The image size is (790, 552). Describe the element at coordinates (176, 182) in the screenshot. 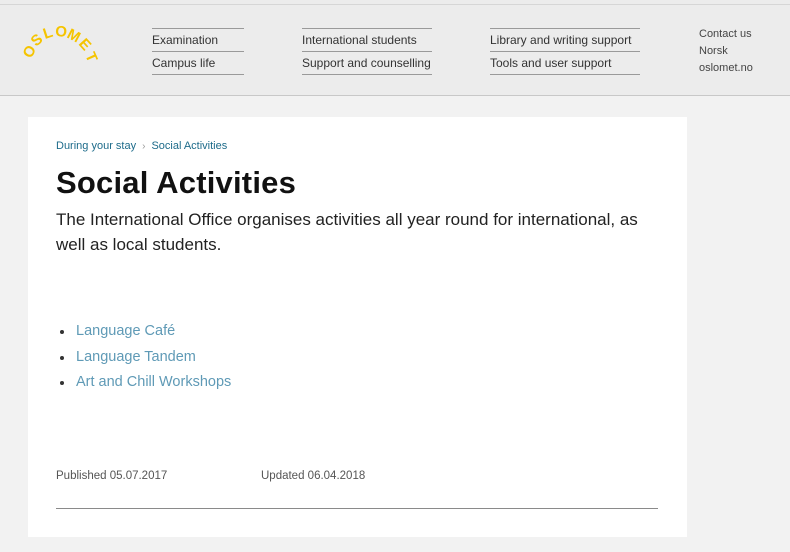

I see `page-title: Social Activities` at that location.